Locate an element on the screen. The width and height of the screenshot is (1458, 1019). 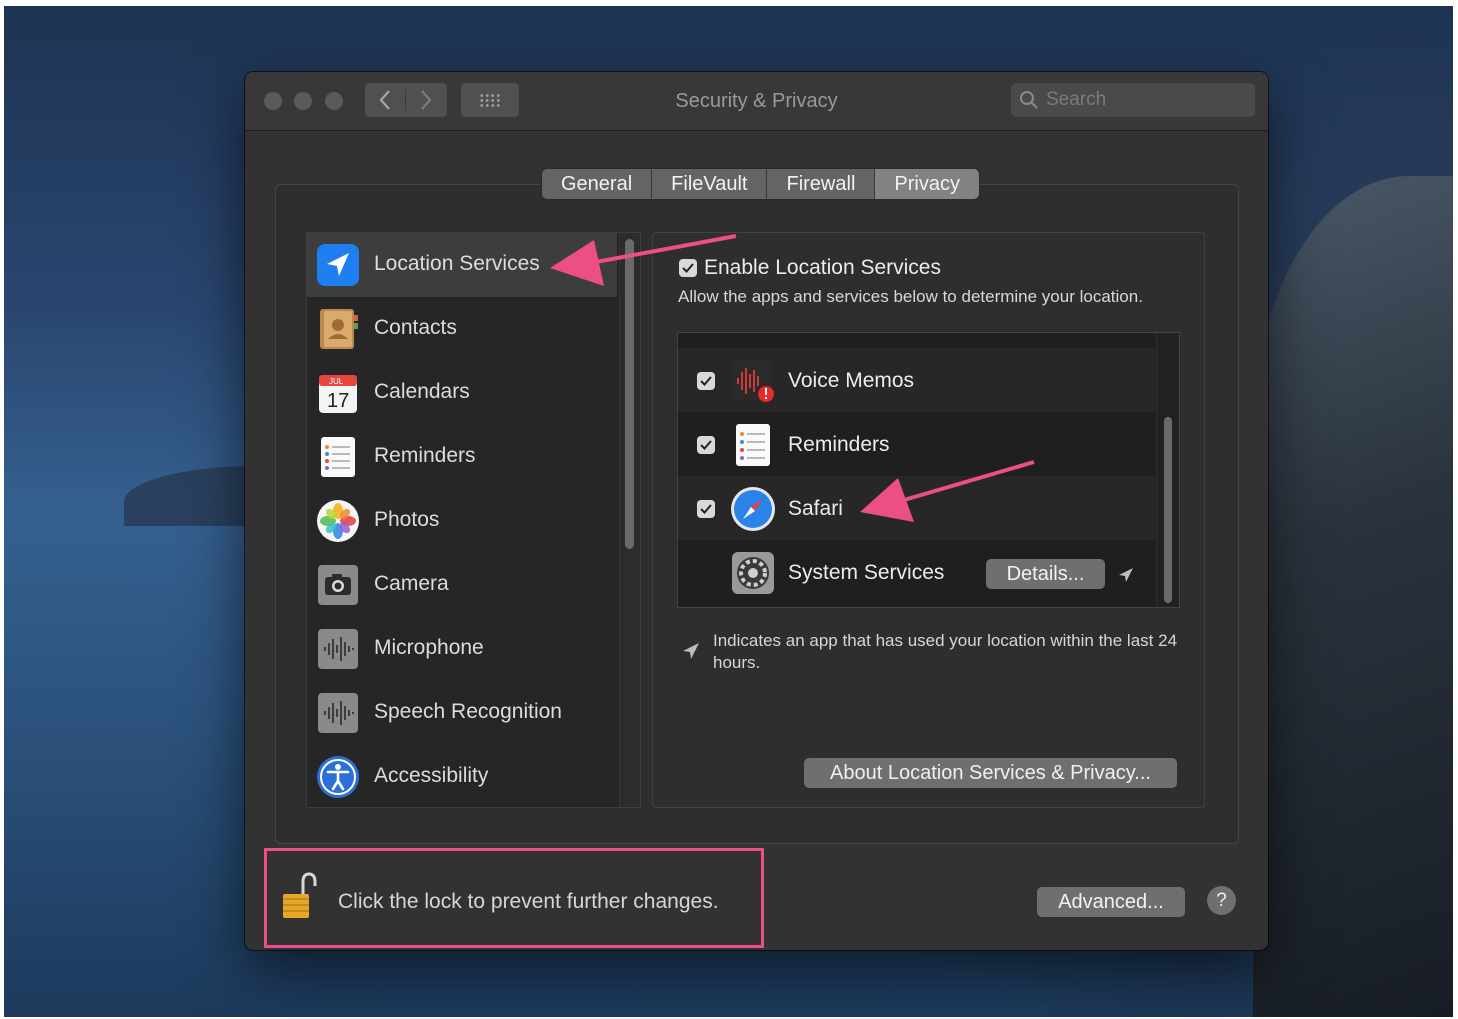
apps-scrollbar is located at coordinates (1167, 470).